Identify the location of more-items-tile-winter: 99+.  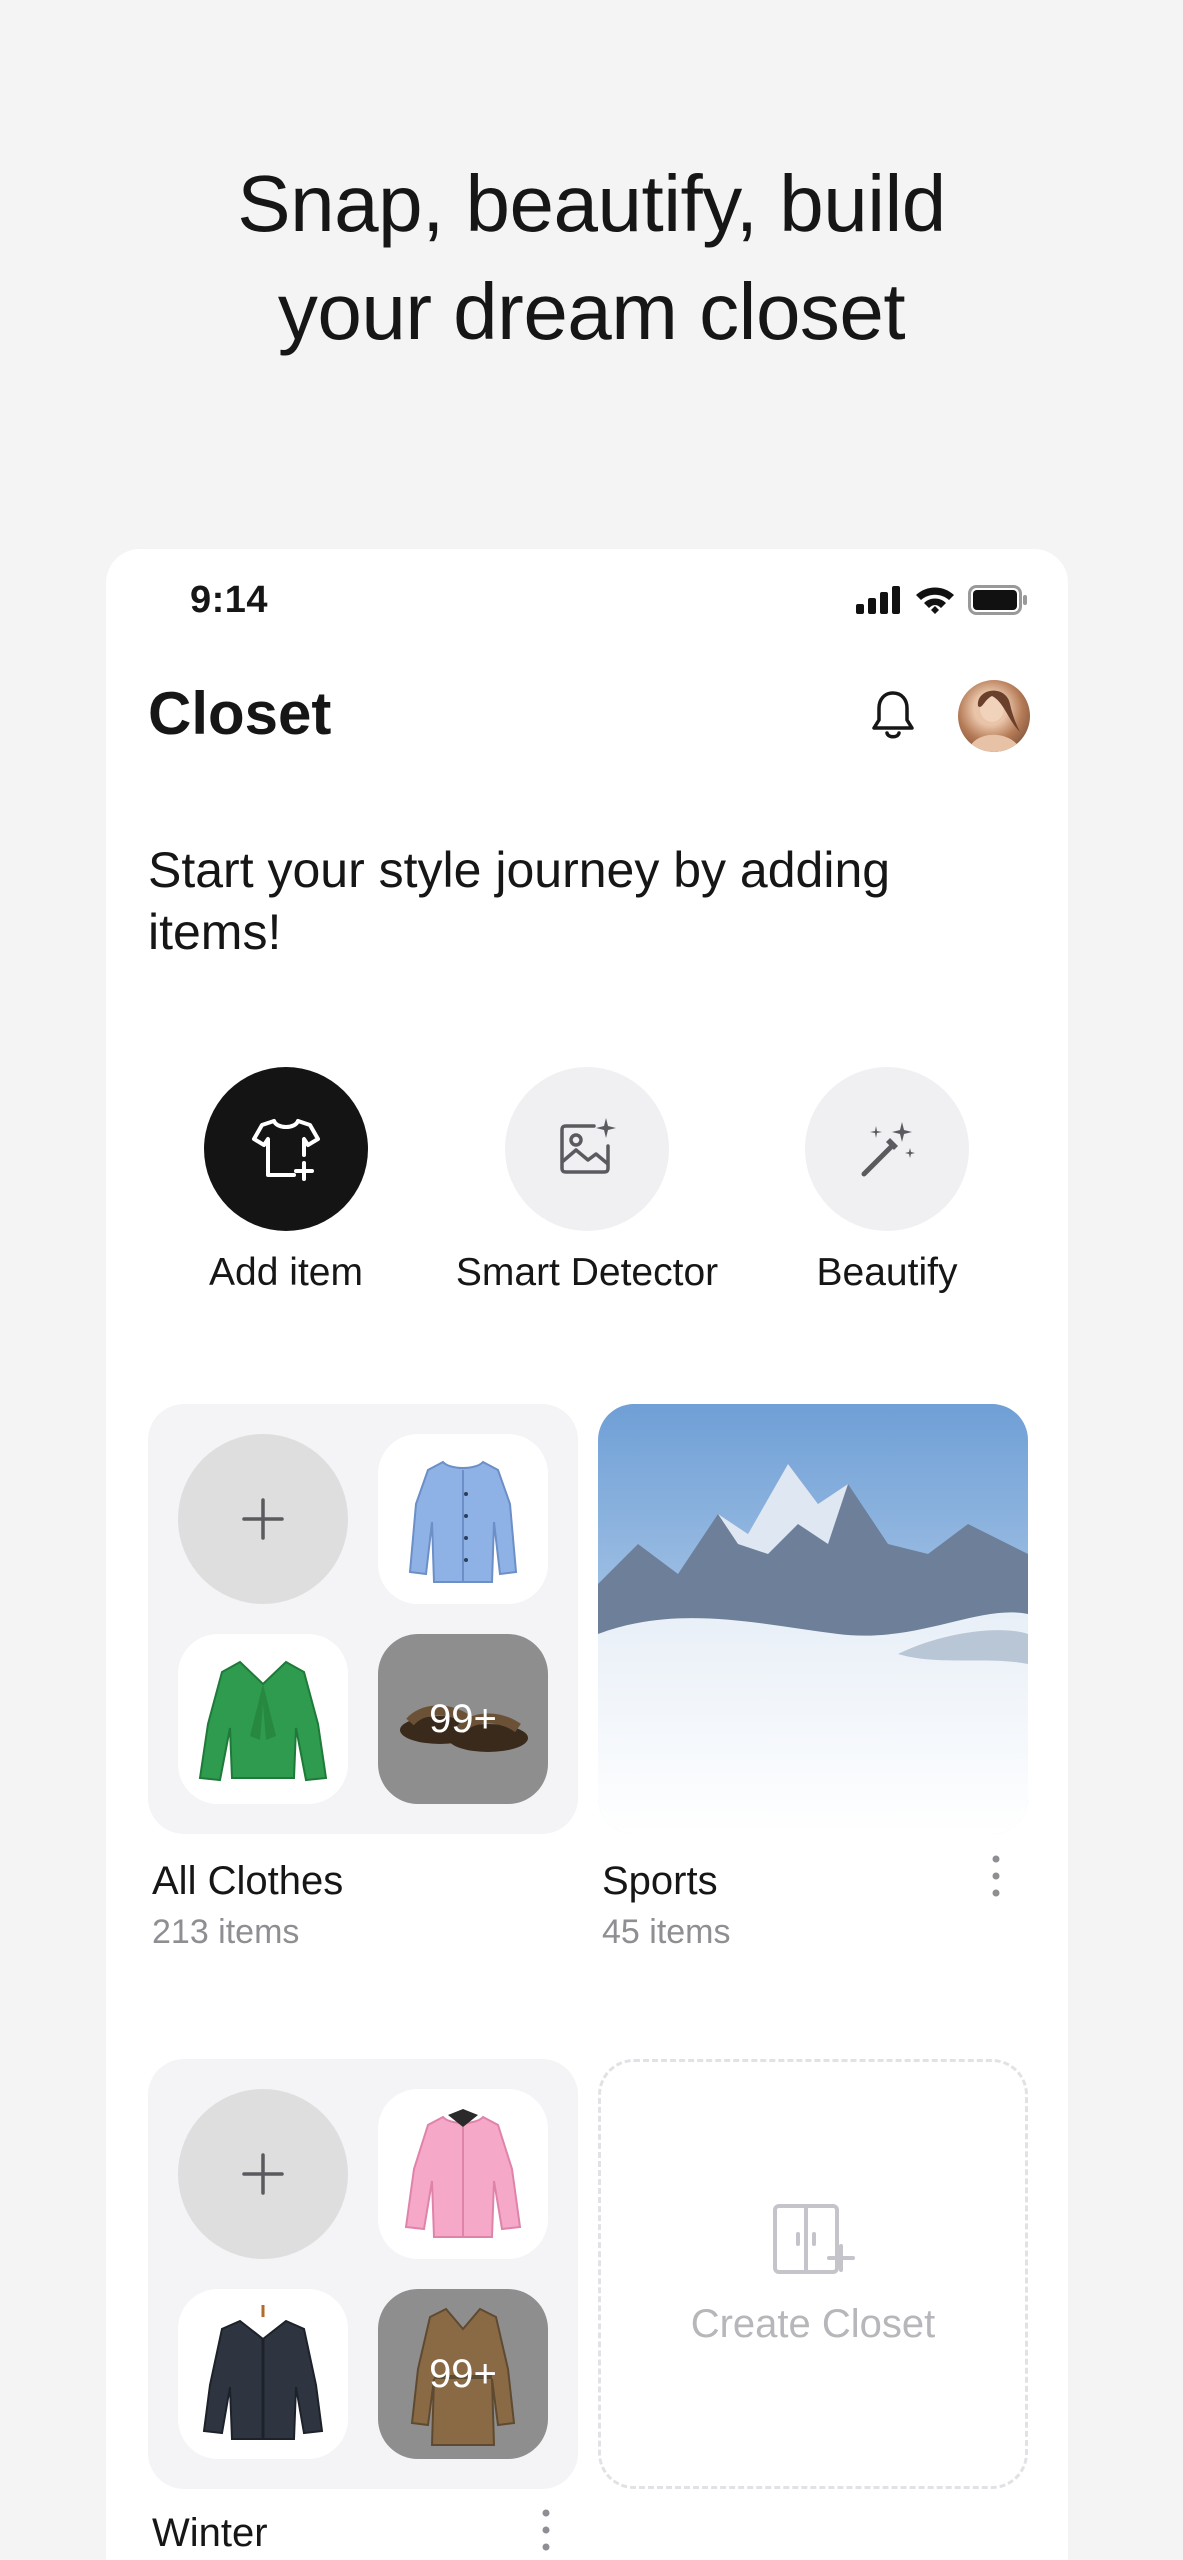
(463, 2374).